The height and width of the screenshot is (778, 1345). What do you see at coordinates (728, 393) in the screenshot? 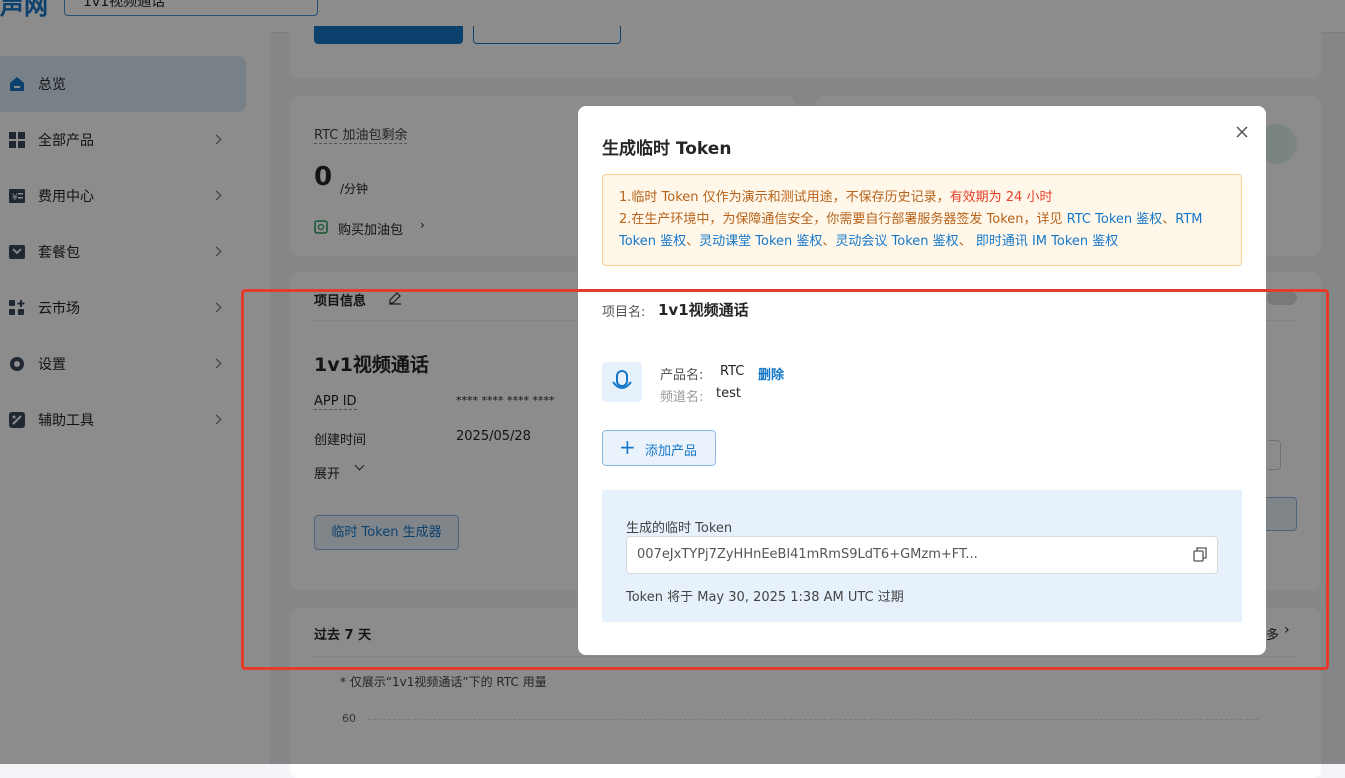
I see `channel-name-value: test` at bounding box center [728, 393].